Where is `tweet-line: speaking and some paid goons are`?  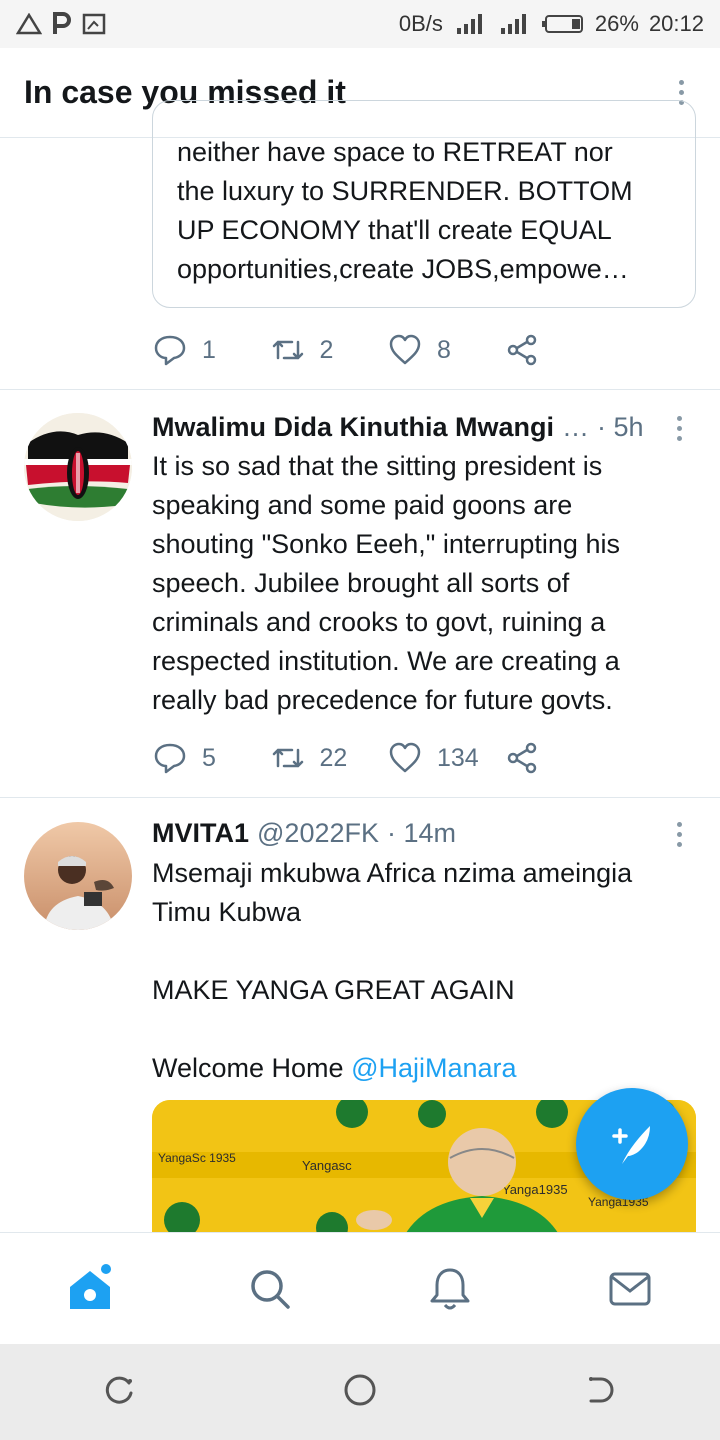
tweet-line: speaking and some paid goons are is located at coordinates (362, 505).